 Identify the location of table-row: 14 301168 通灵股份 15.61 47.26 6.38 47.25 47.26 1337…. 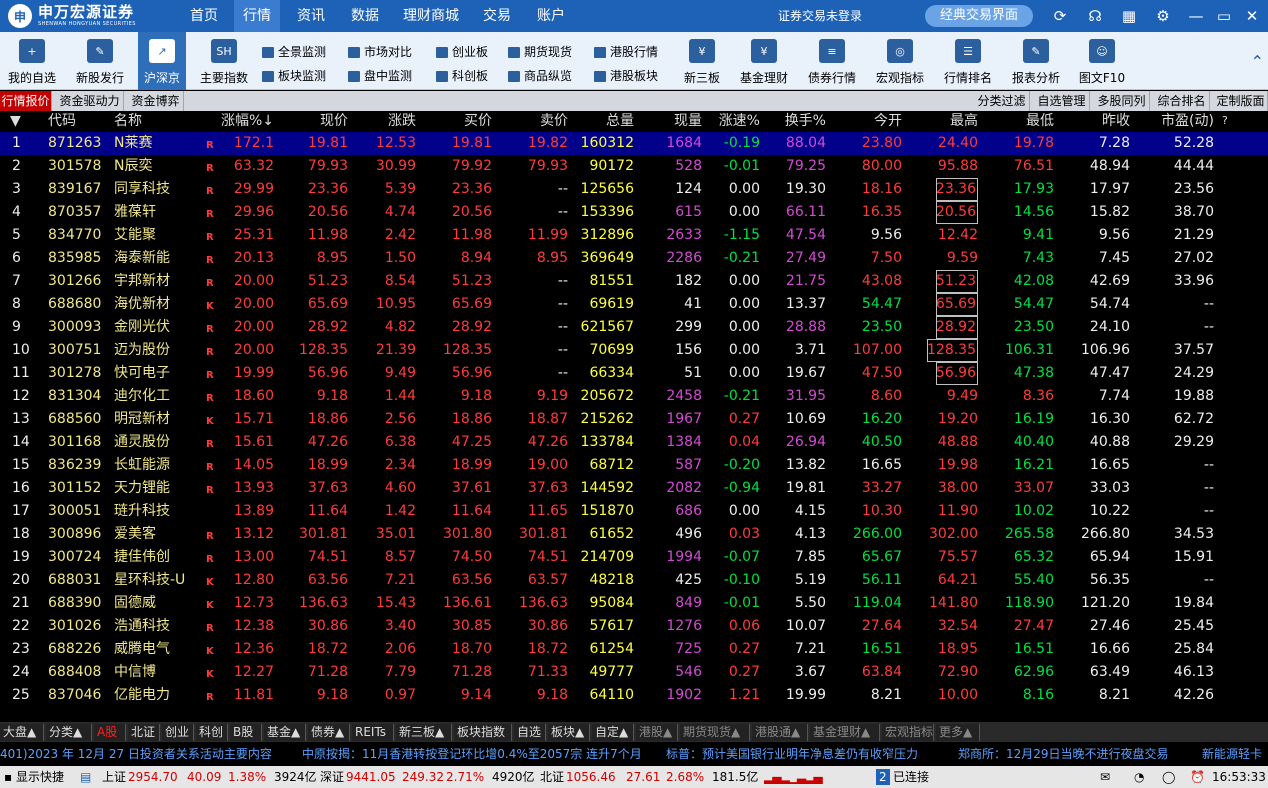
(634, 442).